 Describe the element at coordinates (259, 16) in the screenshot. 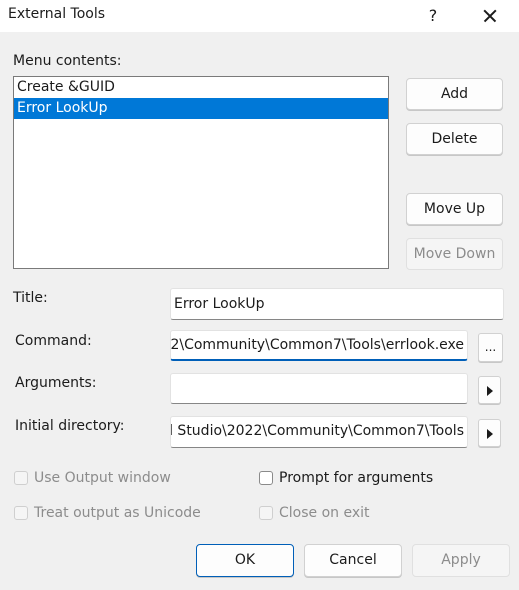

I see `title-bar: External Tools ?` at that location.